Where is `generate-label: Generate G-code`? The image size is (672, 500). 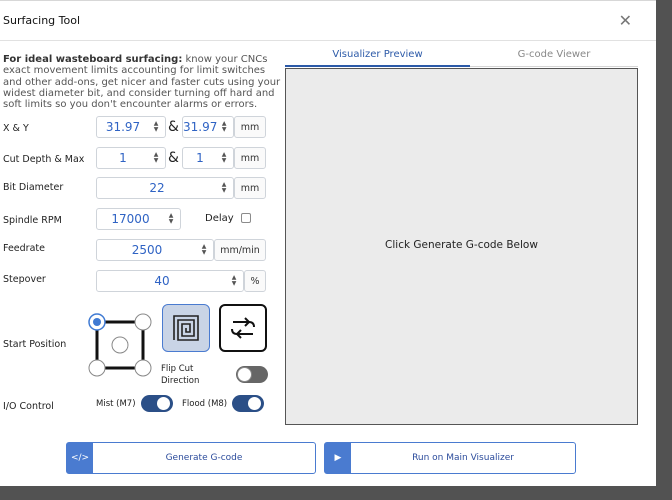 generate-label: Generate G-code is located at coordinates (204, 458).